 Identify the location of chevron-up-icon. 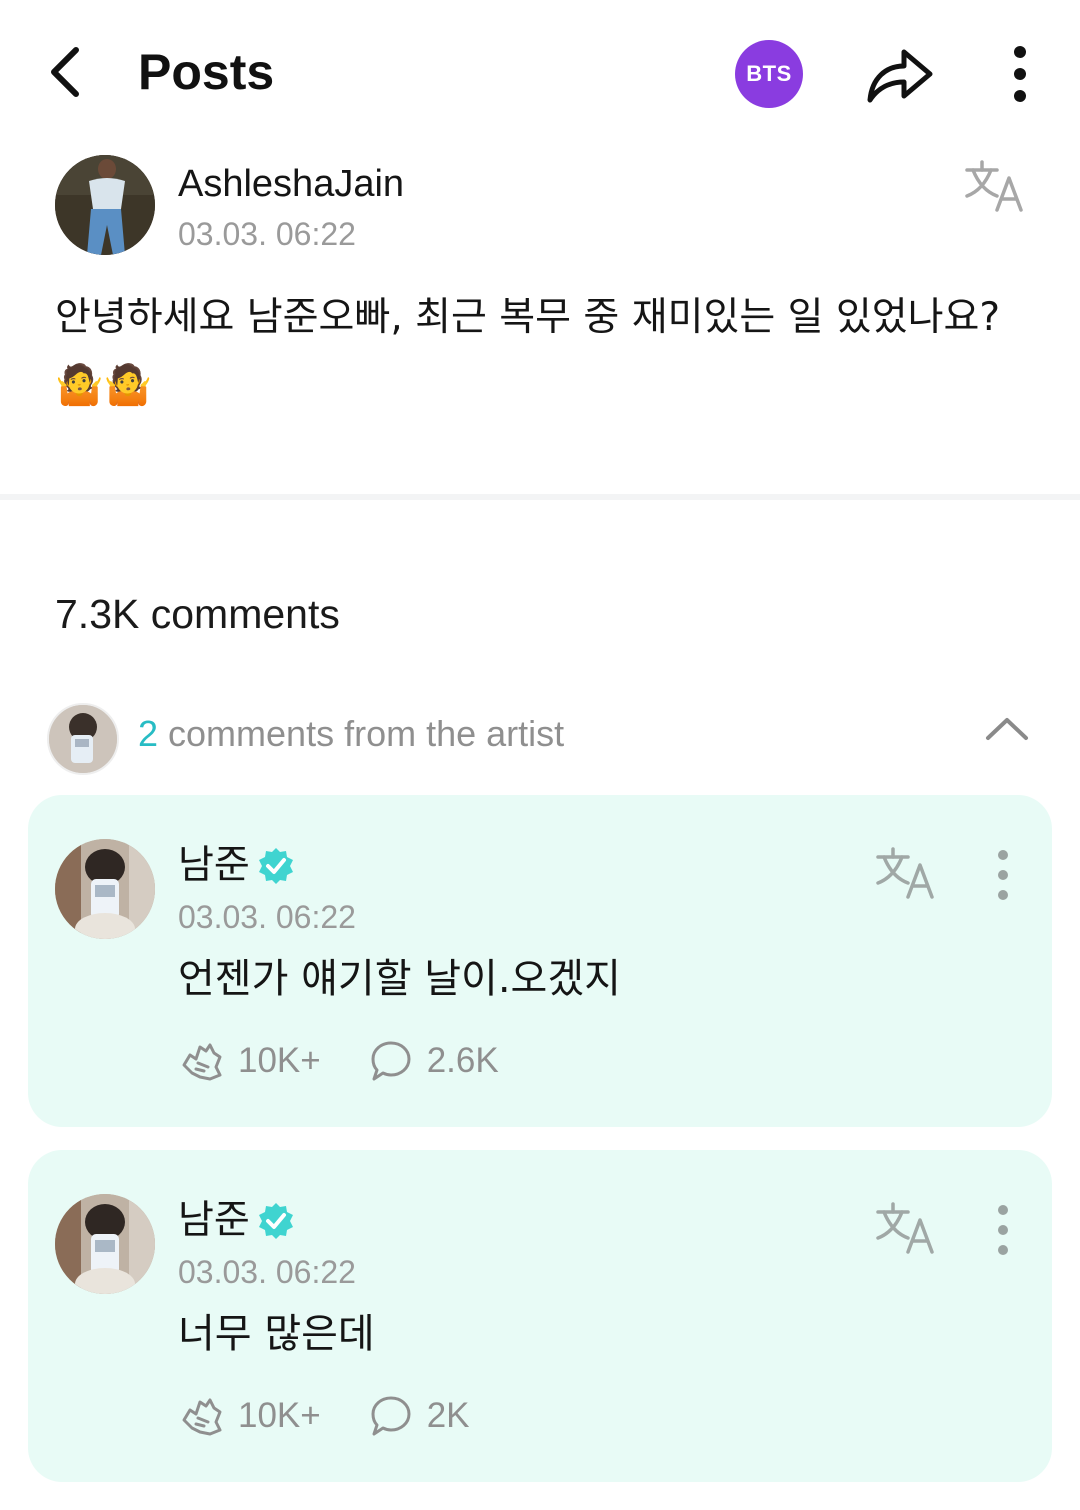
(1007, 729).